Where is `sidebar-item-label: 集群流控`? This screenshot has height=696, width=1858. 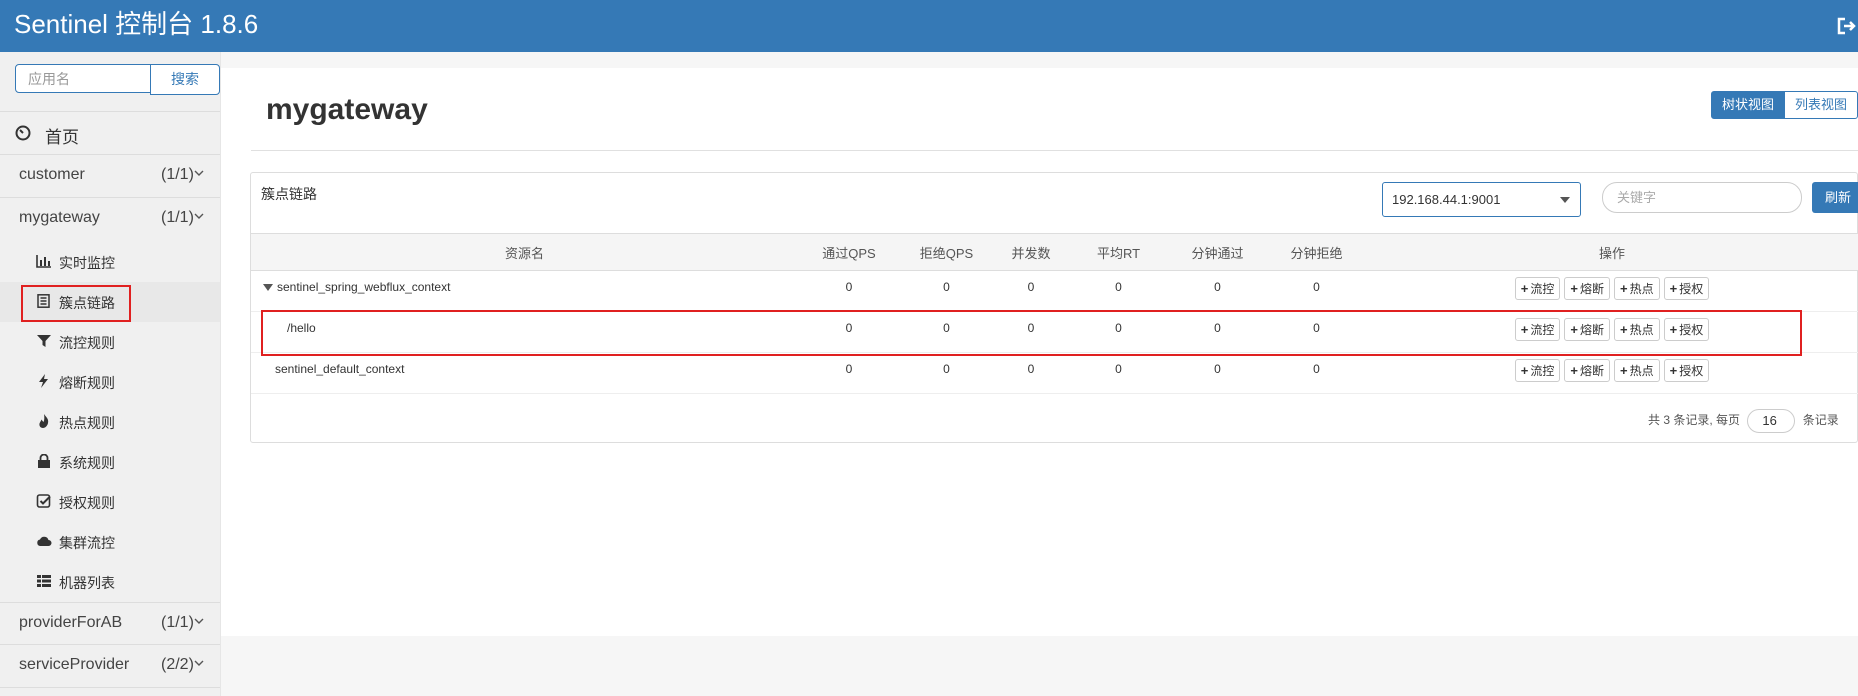 sidebar-item-label: 集群流控 is located at coordinates (87, 543).